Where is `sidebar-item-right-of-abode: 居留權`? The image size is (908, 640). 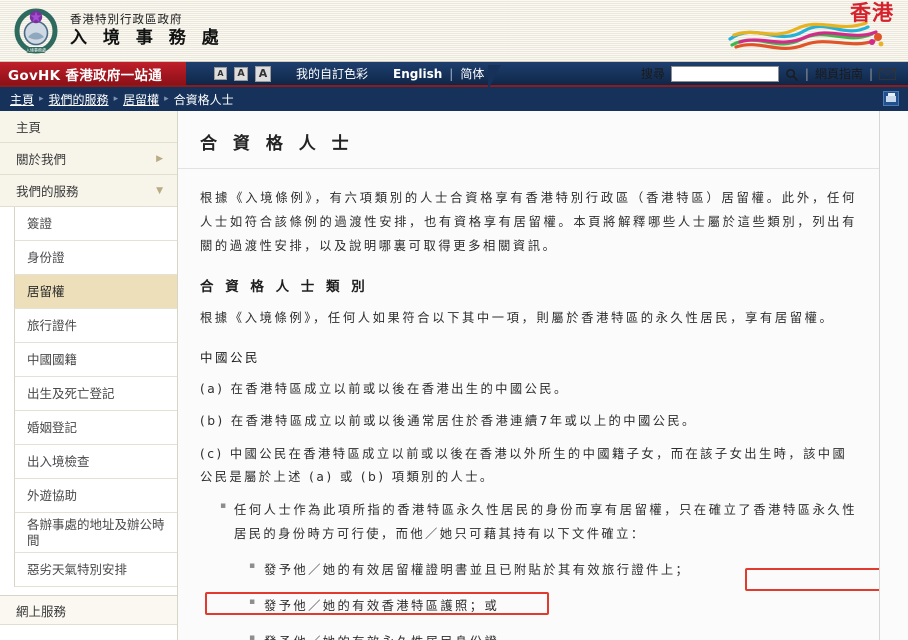 sidebar-item-right-of-abode: 居留權 is located at coordinates (95, 292).